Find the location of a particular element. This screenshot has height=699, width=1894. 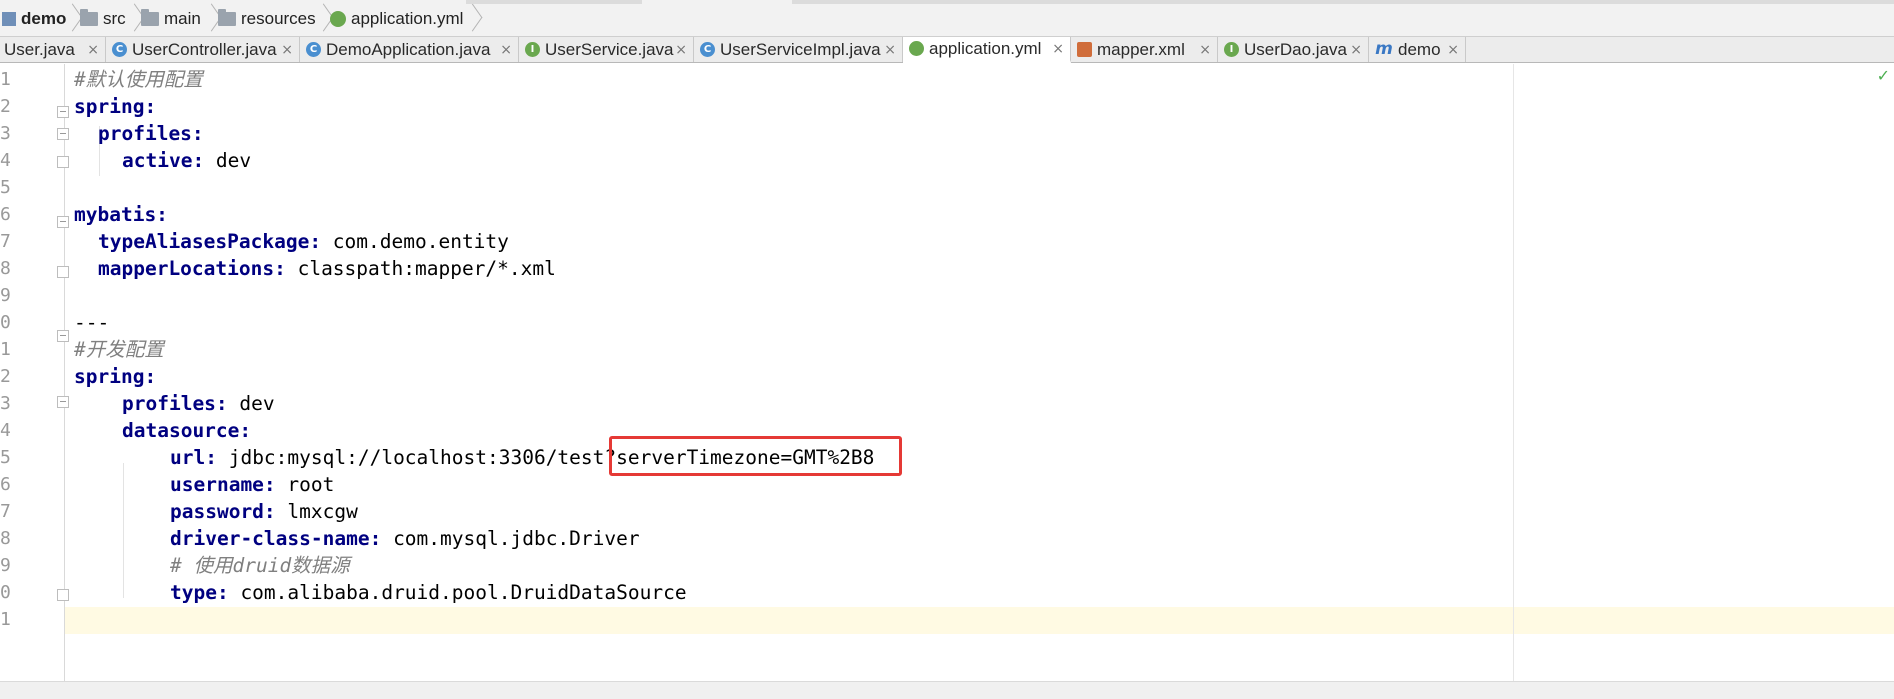

code-line: 7 password: lmxcgw is located at coordinates (179, 511).